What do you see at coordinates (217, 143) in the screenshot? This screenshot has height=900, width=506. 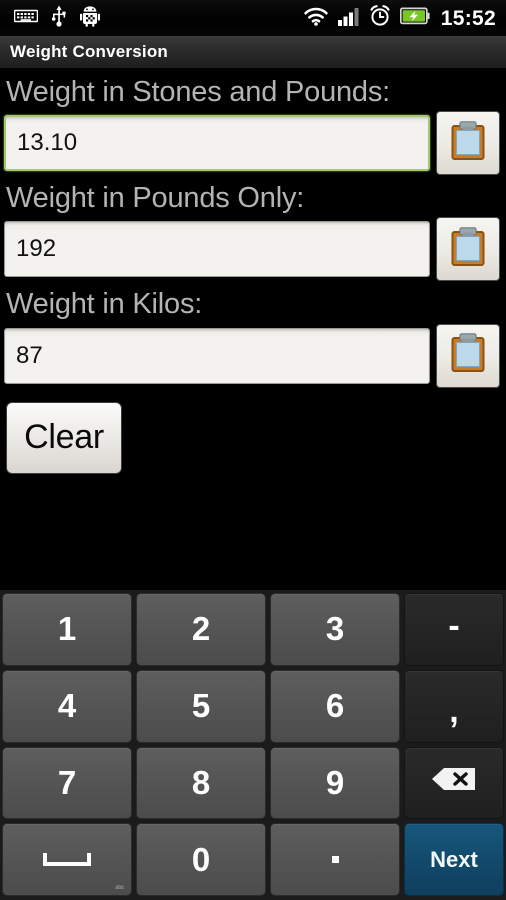 I see `input-stones-and-pounds: 13.10` at bounding box center [217, 143].